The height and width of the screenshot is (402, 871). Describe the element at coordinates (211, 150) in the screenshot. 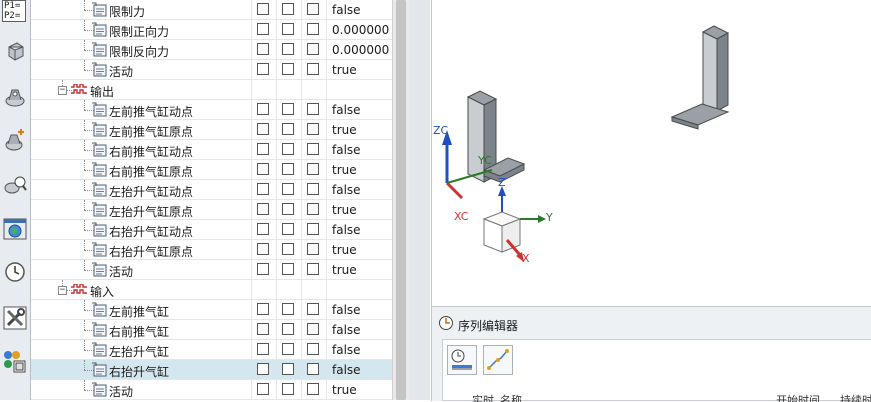

I see `tree-signal-row: 右前推气缸动点 false` at that location.